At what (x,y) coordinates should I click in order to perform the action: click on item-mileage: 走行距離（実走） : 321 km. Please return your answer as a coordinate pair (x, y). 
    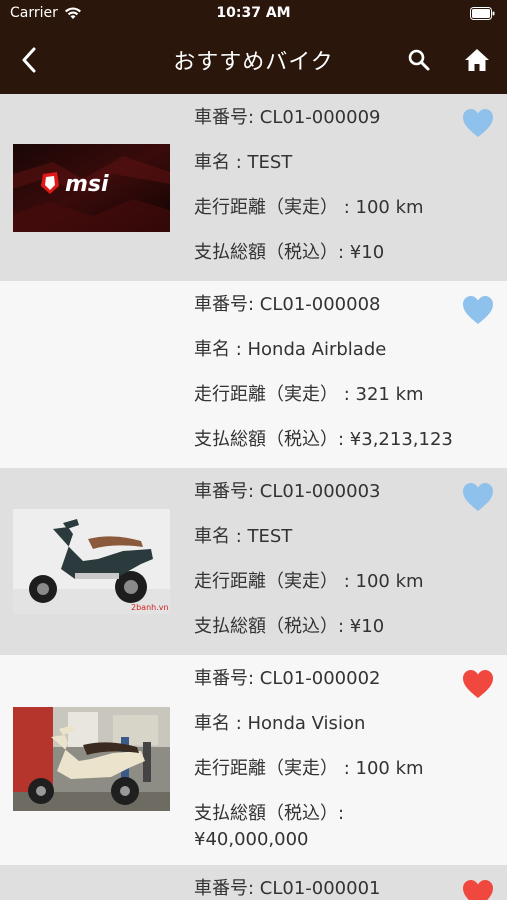
    Looking at the image, I should click on (309, 394).